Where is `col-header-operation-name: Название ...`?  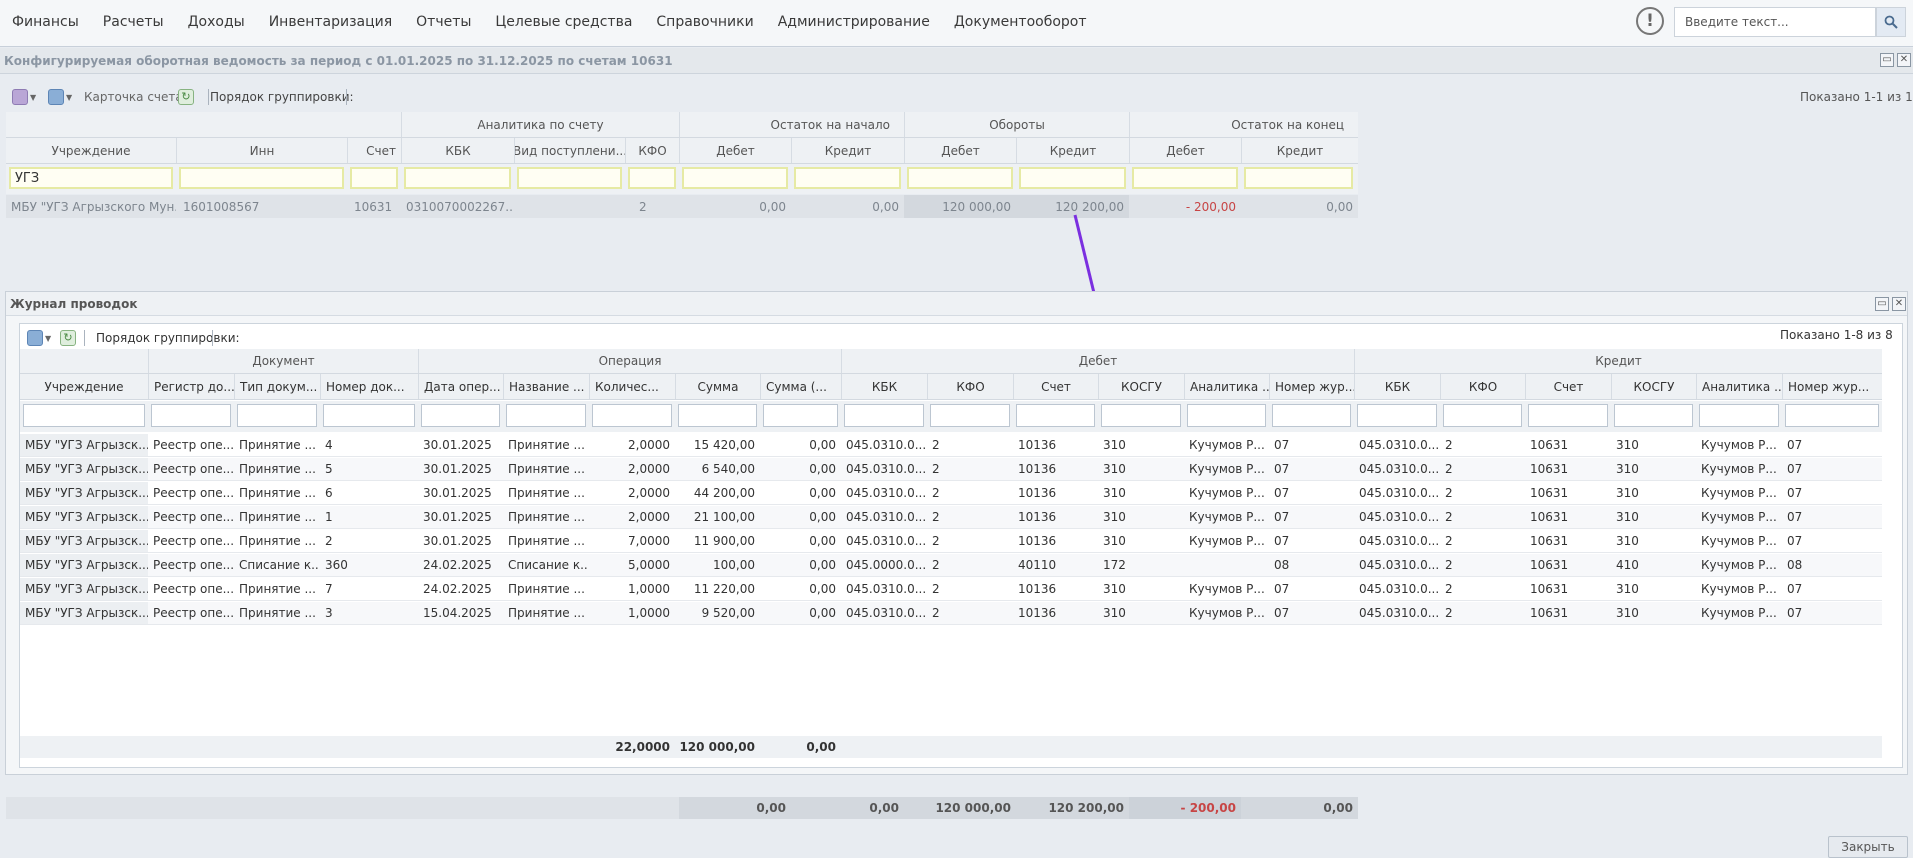
col-header-operation-name: Название ... is located at coordinates (546, 386).